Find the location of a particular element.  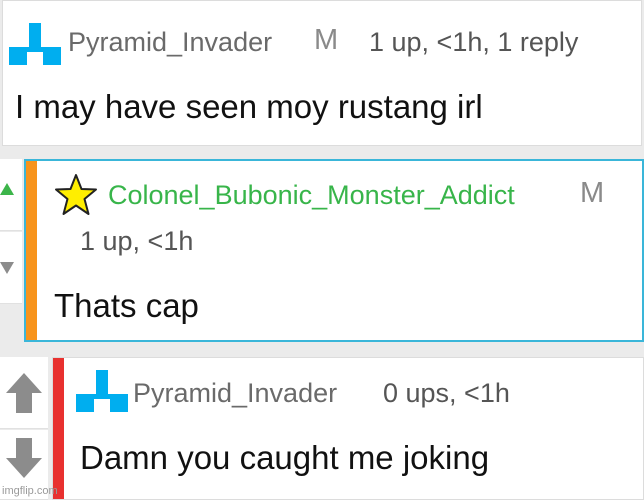

comment-text: Damn you caught me joking is located at coordinates (285, 457).